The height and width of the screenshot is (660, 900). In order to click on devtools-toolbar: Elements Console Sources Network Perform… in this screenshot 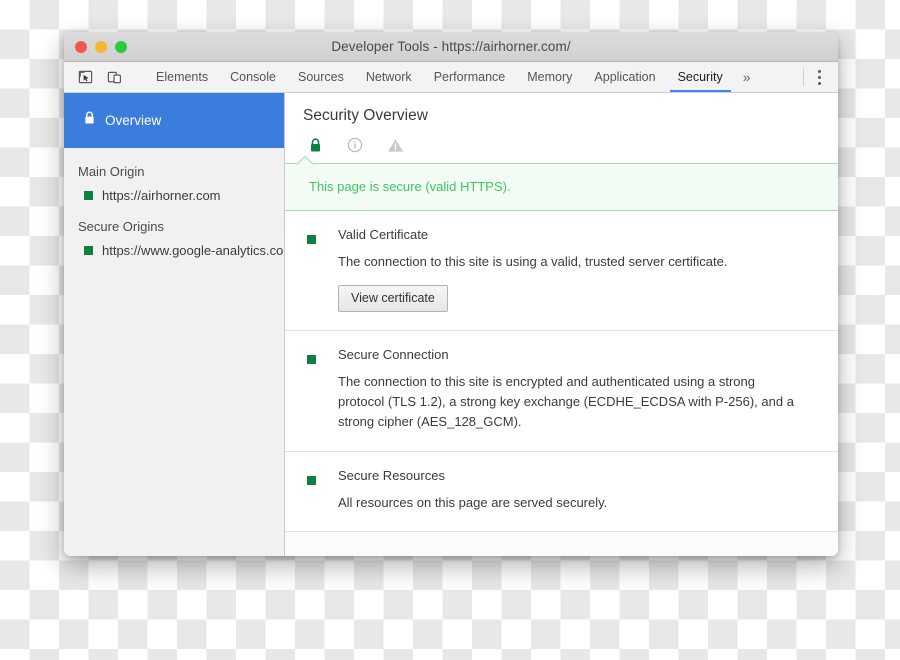, I will do `click(451, 77)`.